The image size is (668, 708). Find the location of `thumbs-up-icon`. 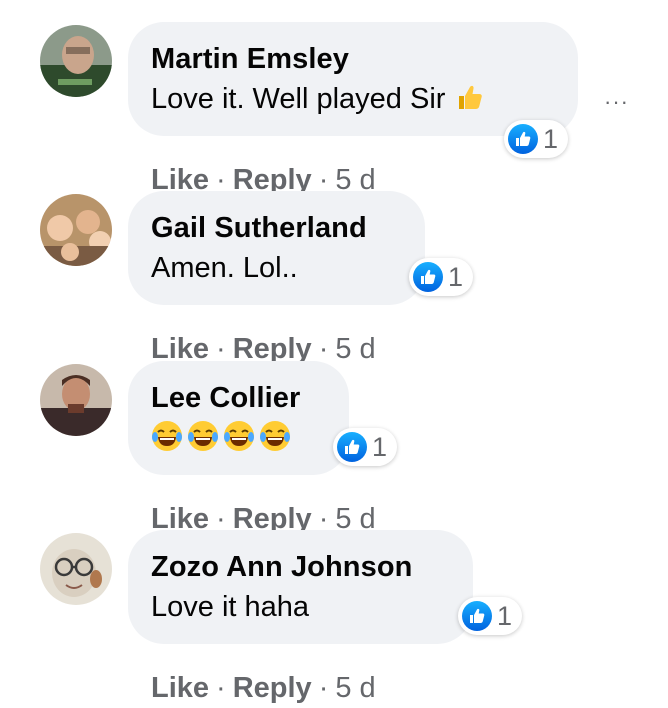

thumbs-up-icon is located at coordinates (469, 102).